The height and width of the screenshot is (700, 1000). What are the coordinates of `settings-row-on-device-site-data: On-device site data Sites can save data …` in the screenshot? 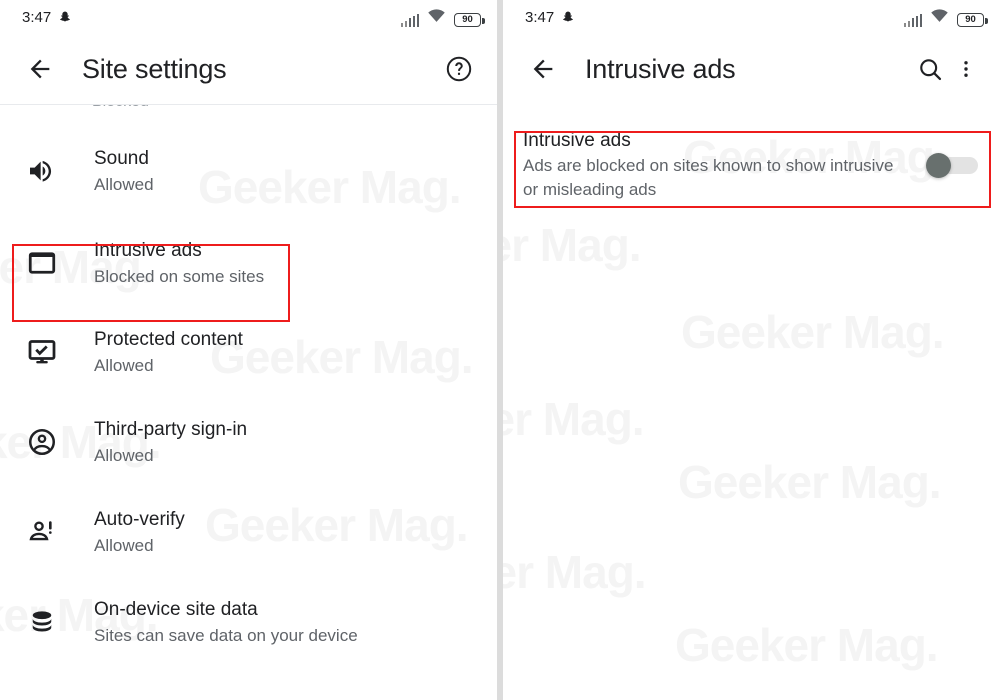 It's located at (248, 622).